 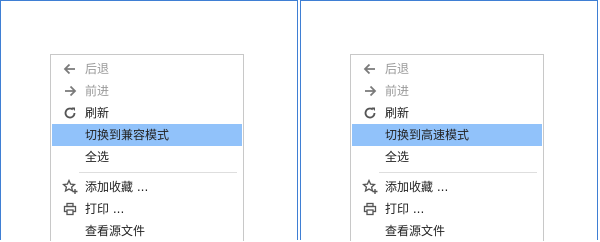 I want to click on menu-item-label: 切换到兼容模式, so click(x=127, y=135).